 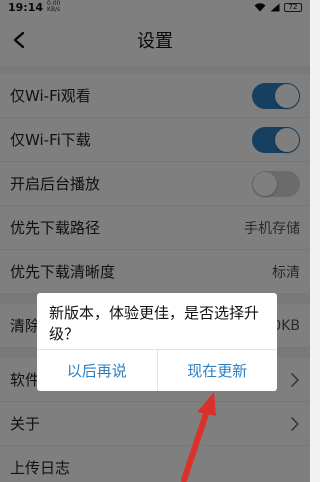 What do you see at coordinates (217, 370) in the screenshot?
I see `update-now-button: 现在更新` at bounding box center [217, 370].